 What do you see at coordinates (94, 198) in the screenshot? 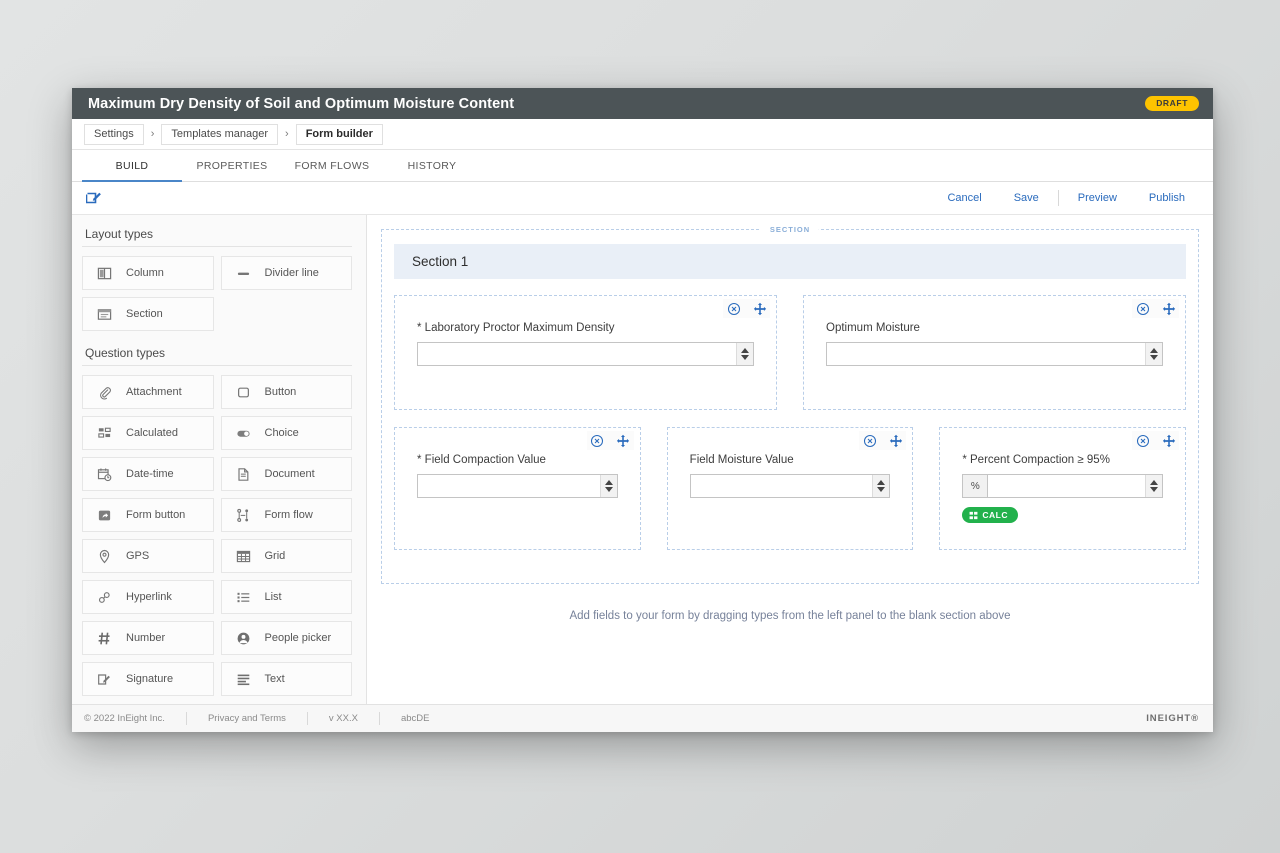
I see `edit-pencil-square-icon` at bounding box center [94, 198].